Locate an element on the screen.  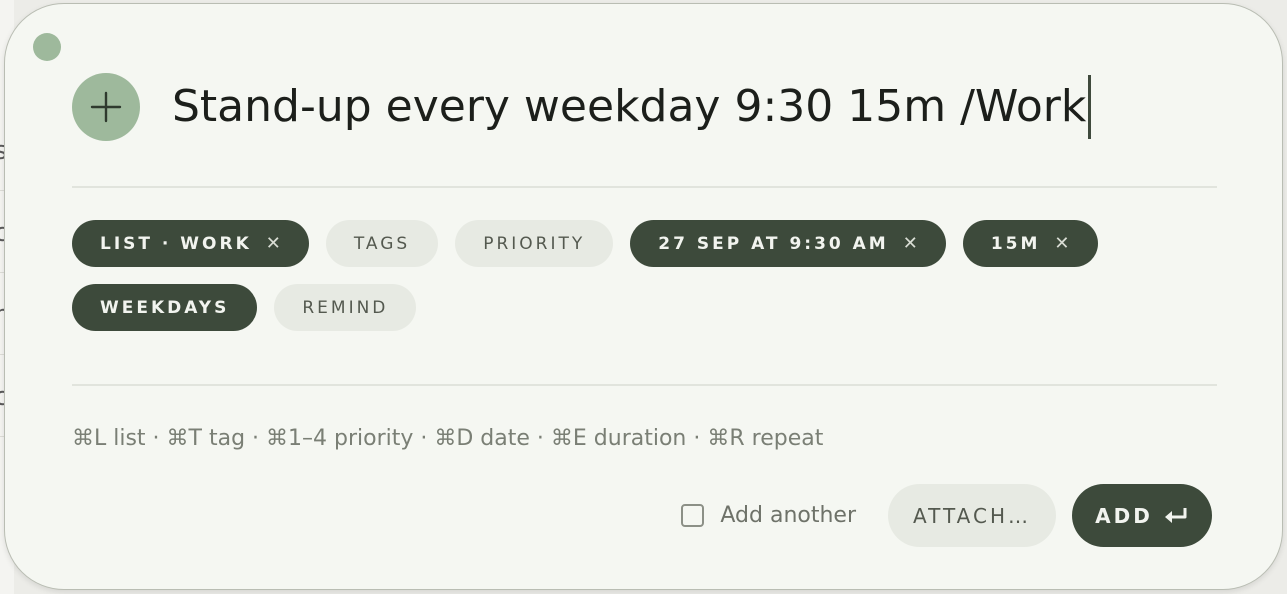
chip-label: REMIND is located at coordinates (345, 307).